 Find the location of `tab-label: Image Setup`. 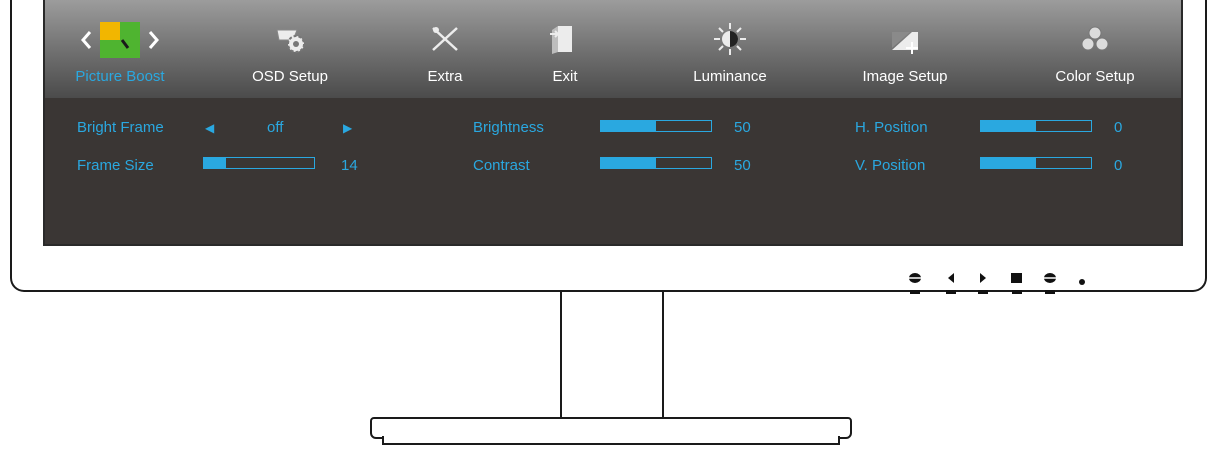

tab-label: Image Setup is located at coordinates (905, 76).